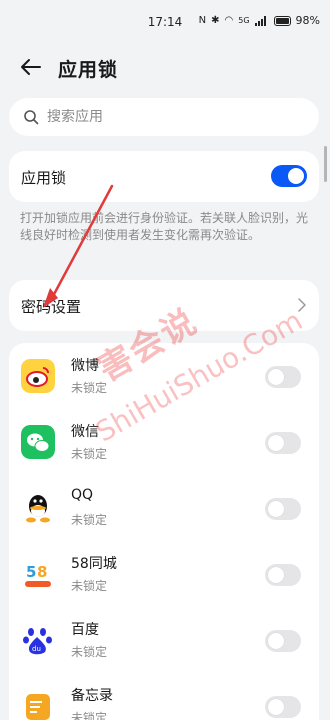  I want to click on weibo-icon, so click(38, 376).